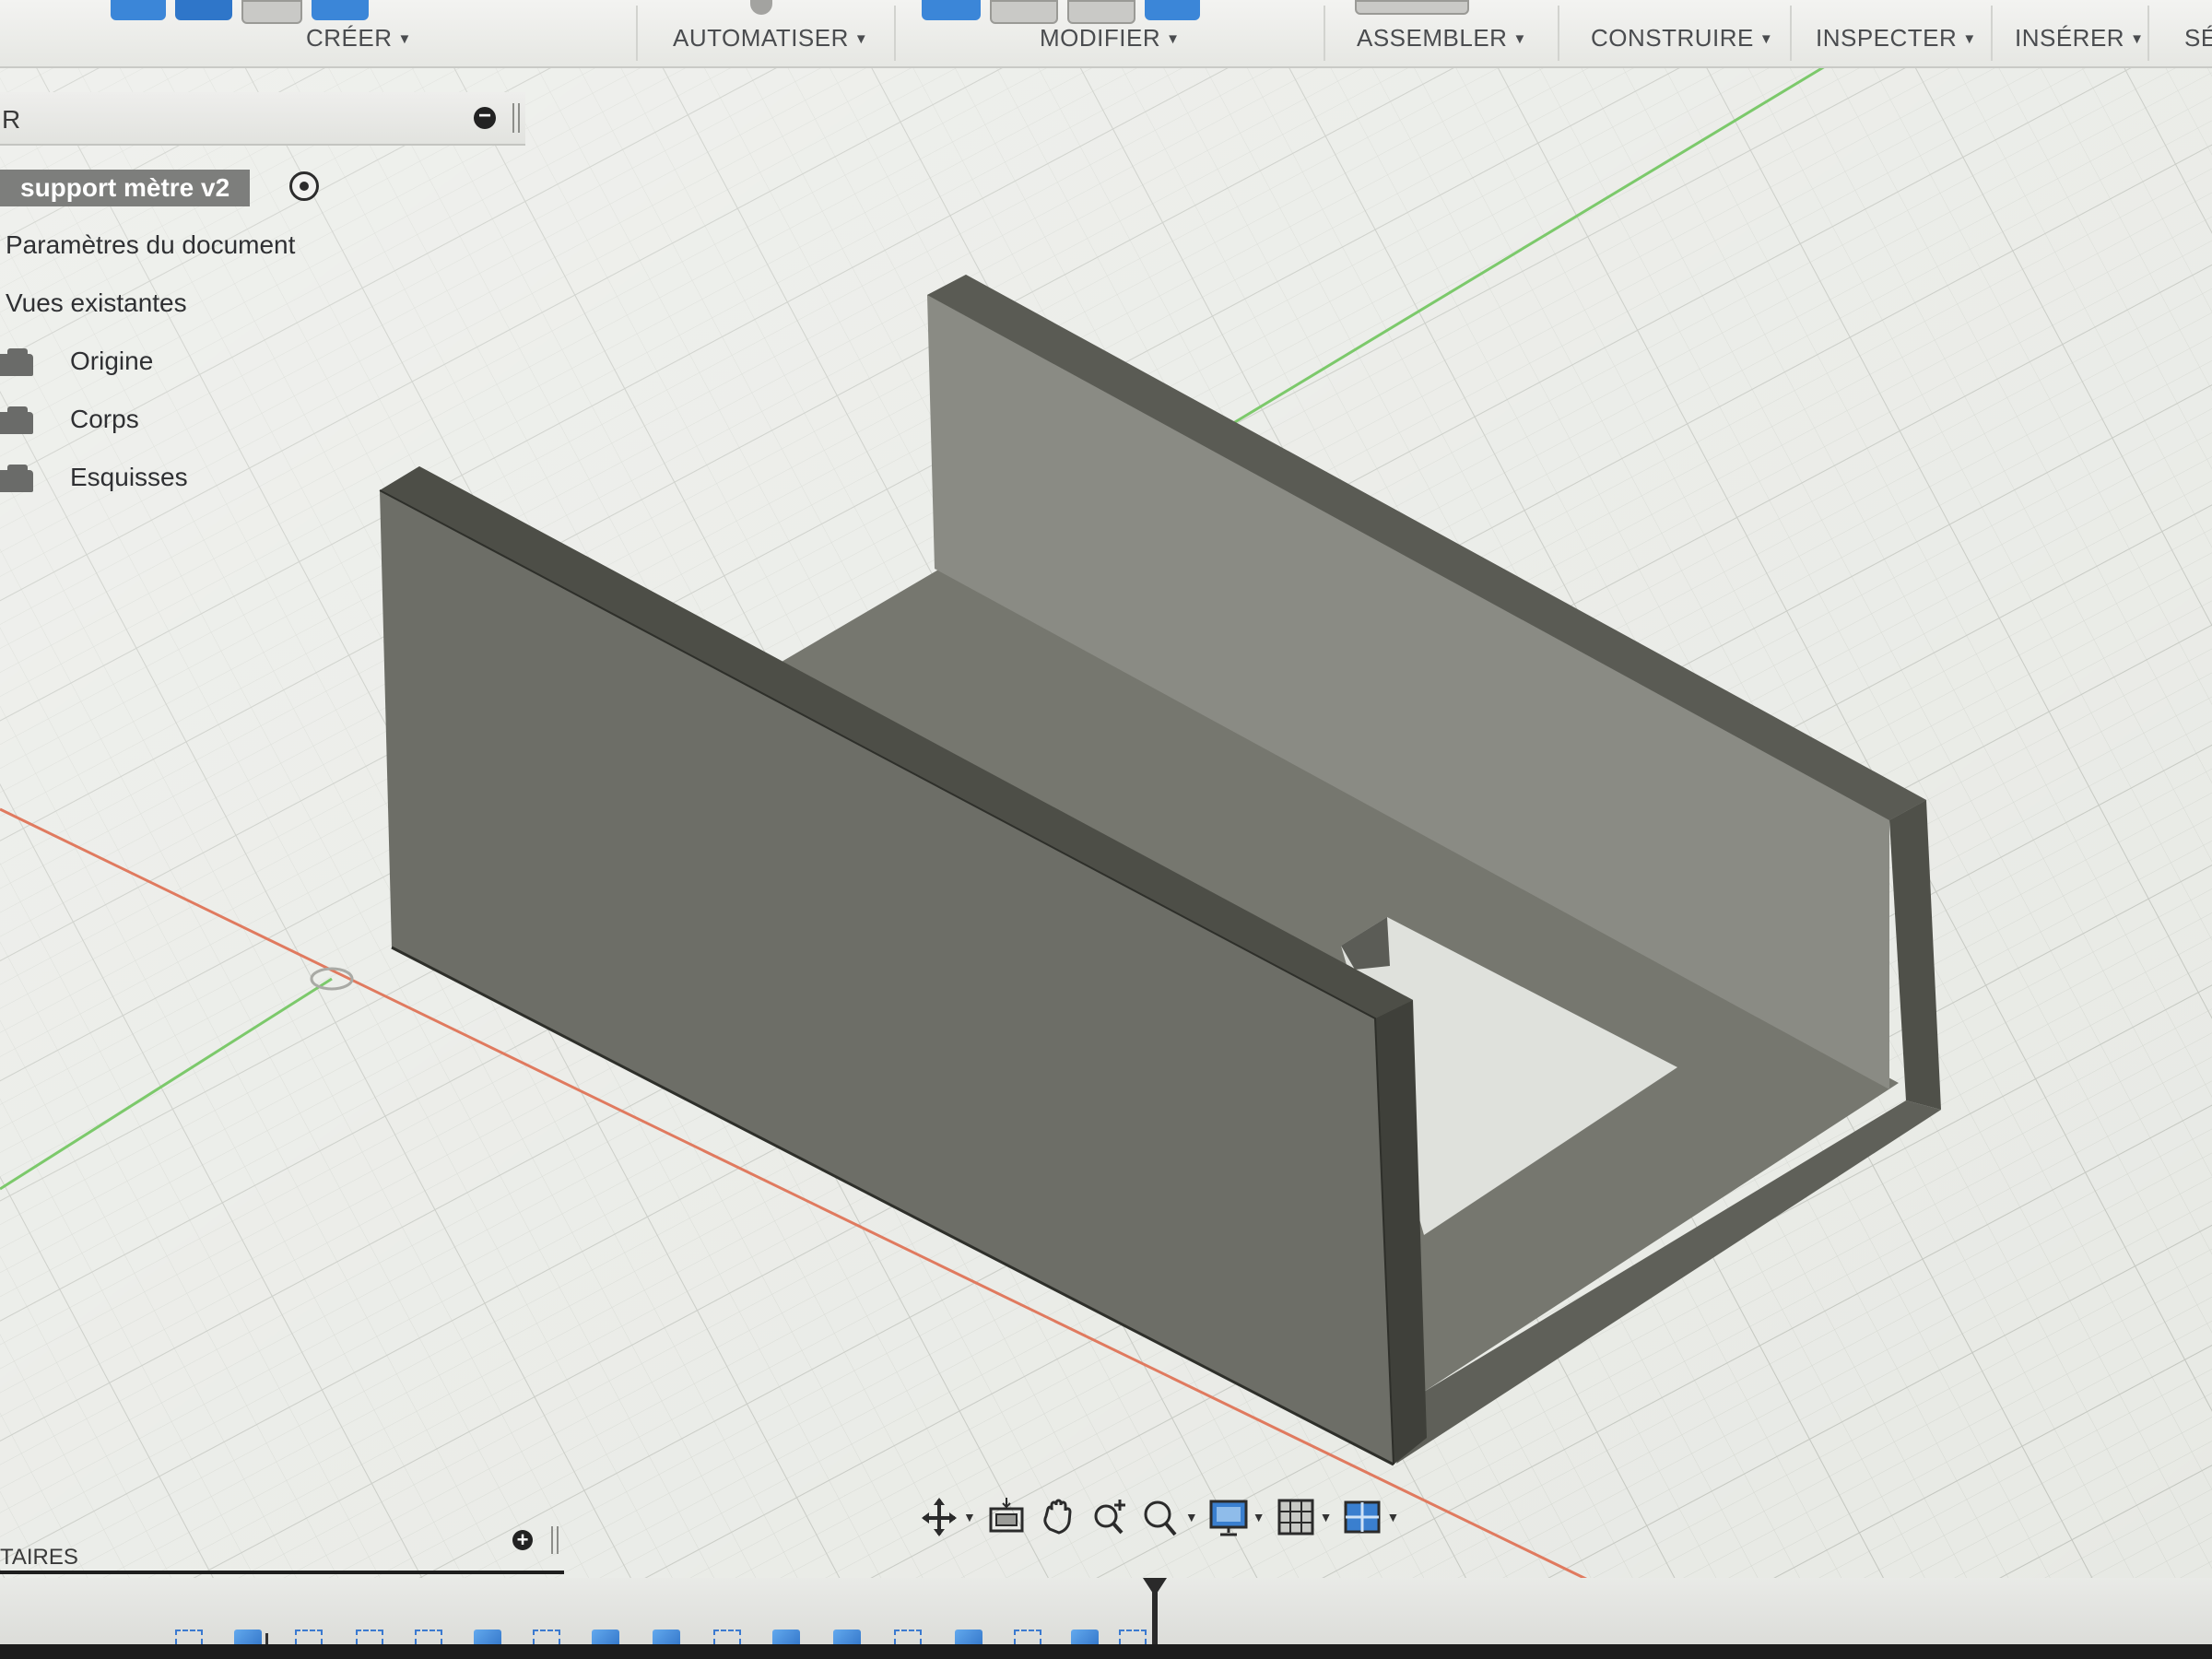 The width and height of the screenshot is (2212, 1659). I want to click on browser-item-named-views: Vues existantes, so click(96, 303).